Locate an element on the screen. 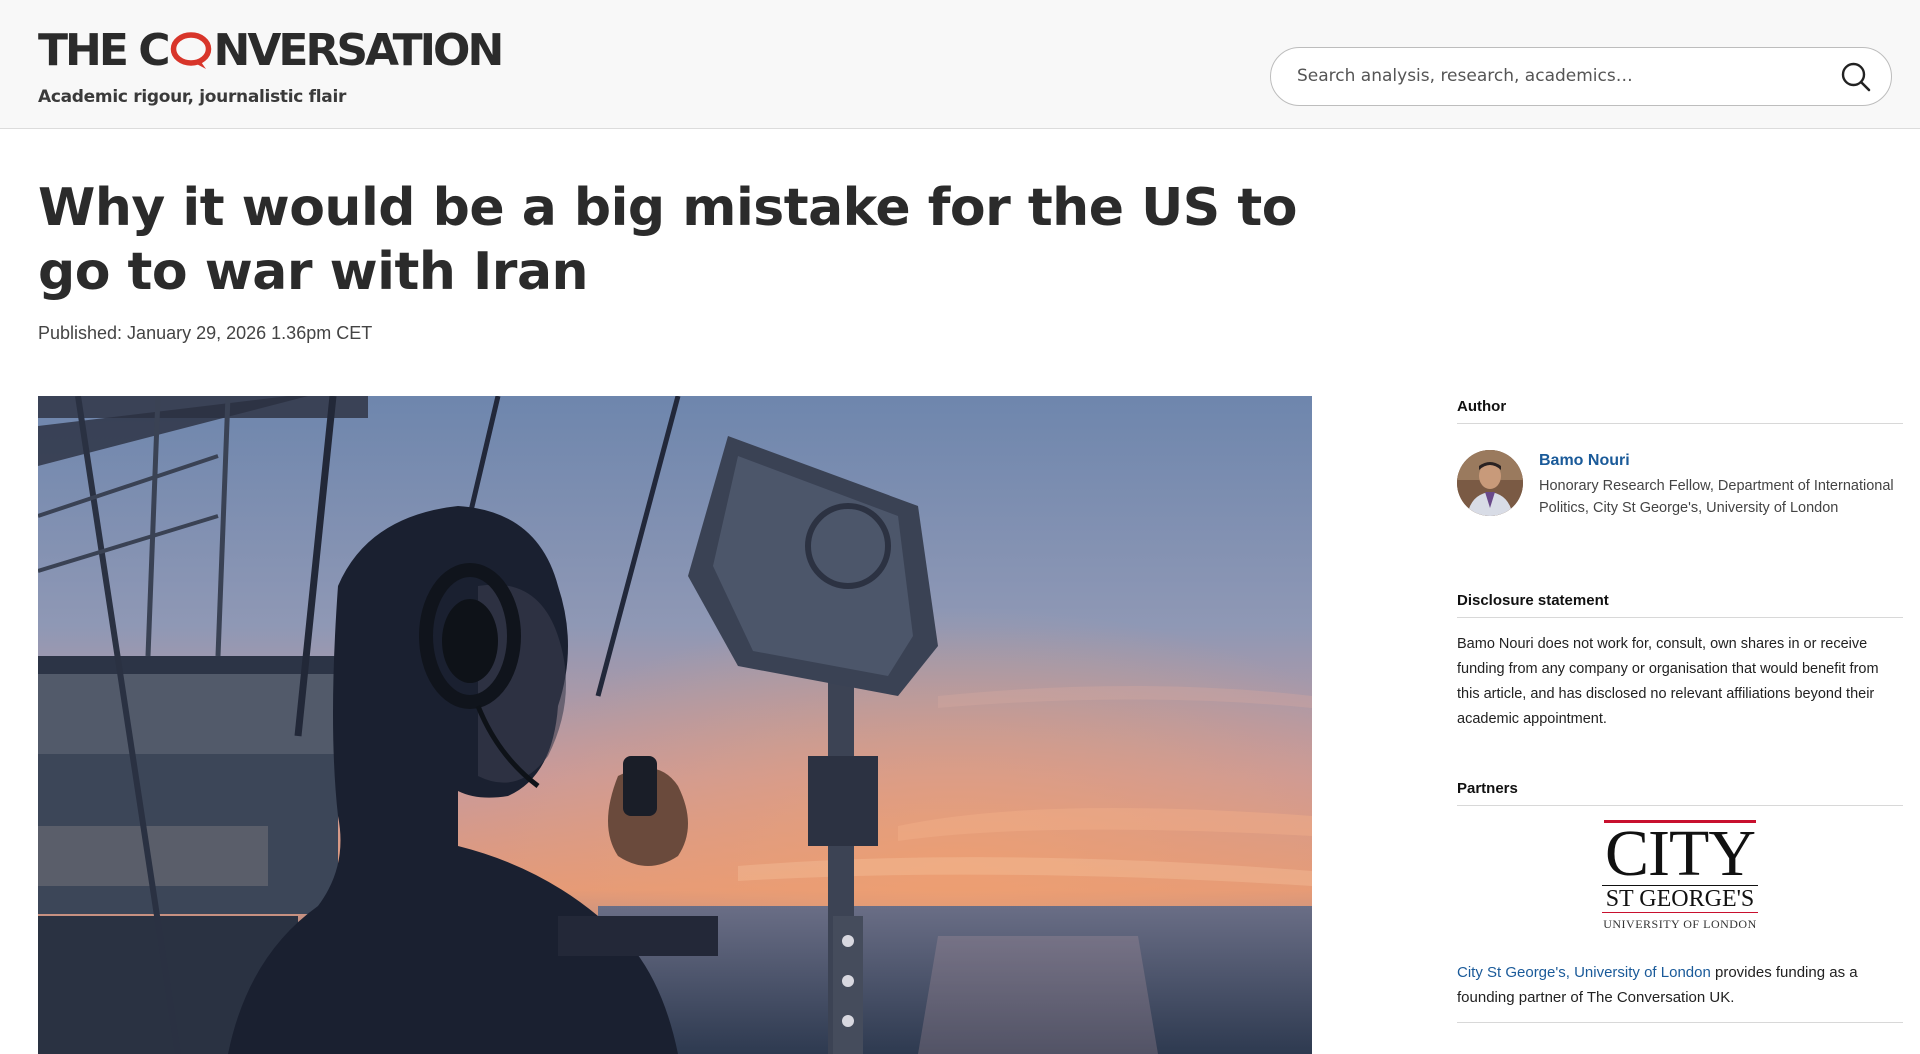 This screenshot has height=1054, width=1920. site-logo: THE C NVERSATION is located at coordinates (271, 50).